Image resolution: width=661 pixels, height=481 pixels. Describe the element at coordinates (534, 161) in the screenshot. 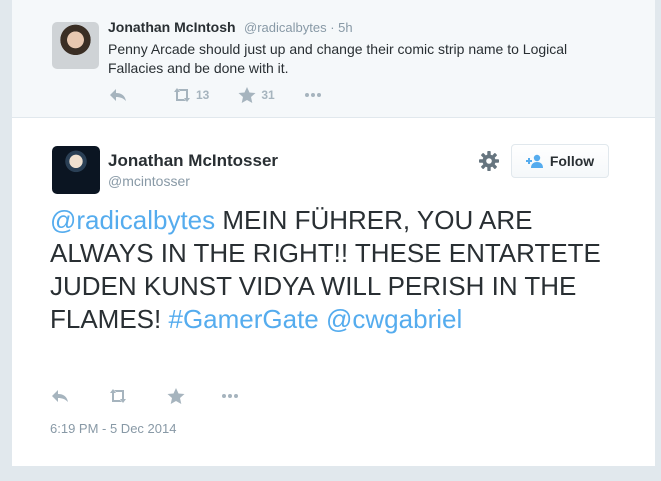

I see `add-user-icon` at that location.